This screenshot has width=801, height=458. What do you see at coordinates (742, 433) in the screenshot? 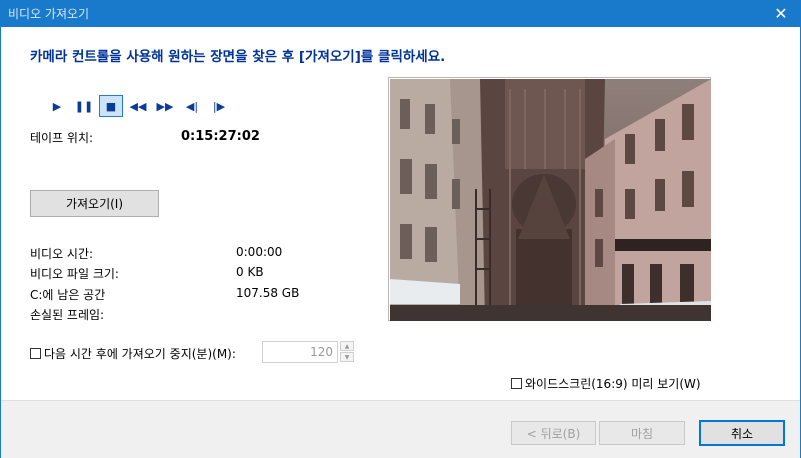
I see `cancel-button: 취소` at bounding box center [742, 433].